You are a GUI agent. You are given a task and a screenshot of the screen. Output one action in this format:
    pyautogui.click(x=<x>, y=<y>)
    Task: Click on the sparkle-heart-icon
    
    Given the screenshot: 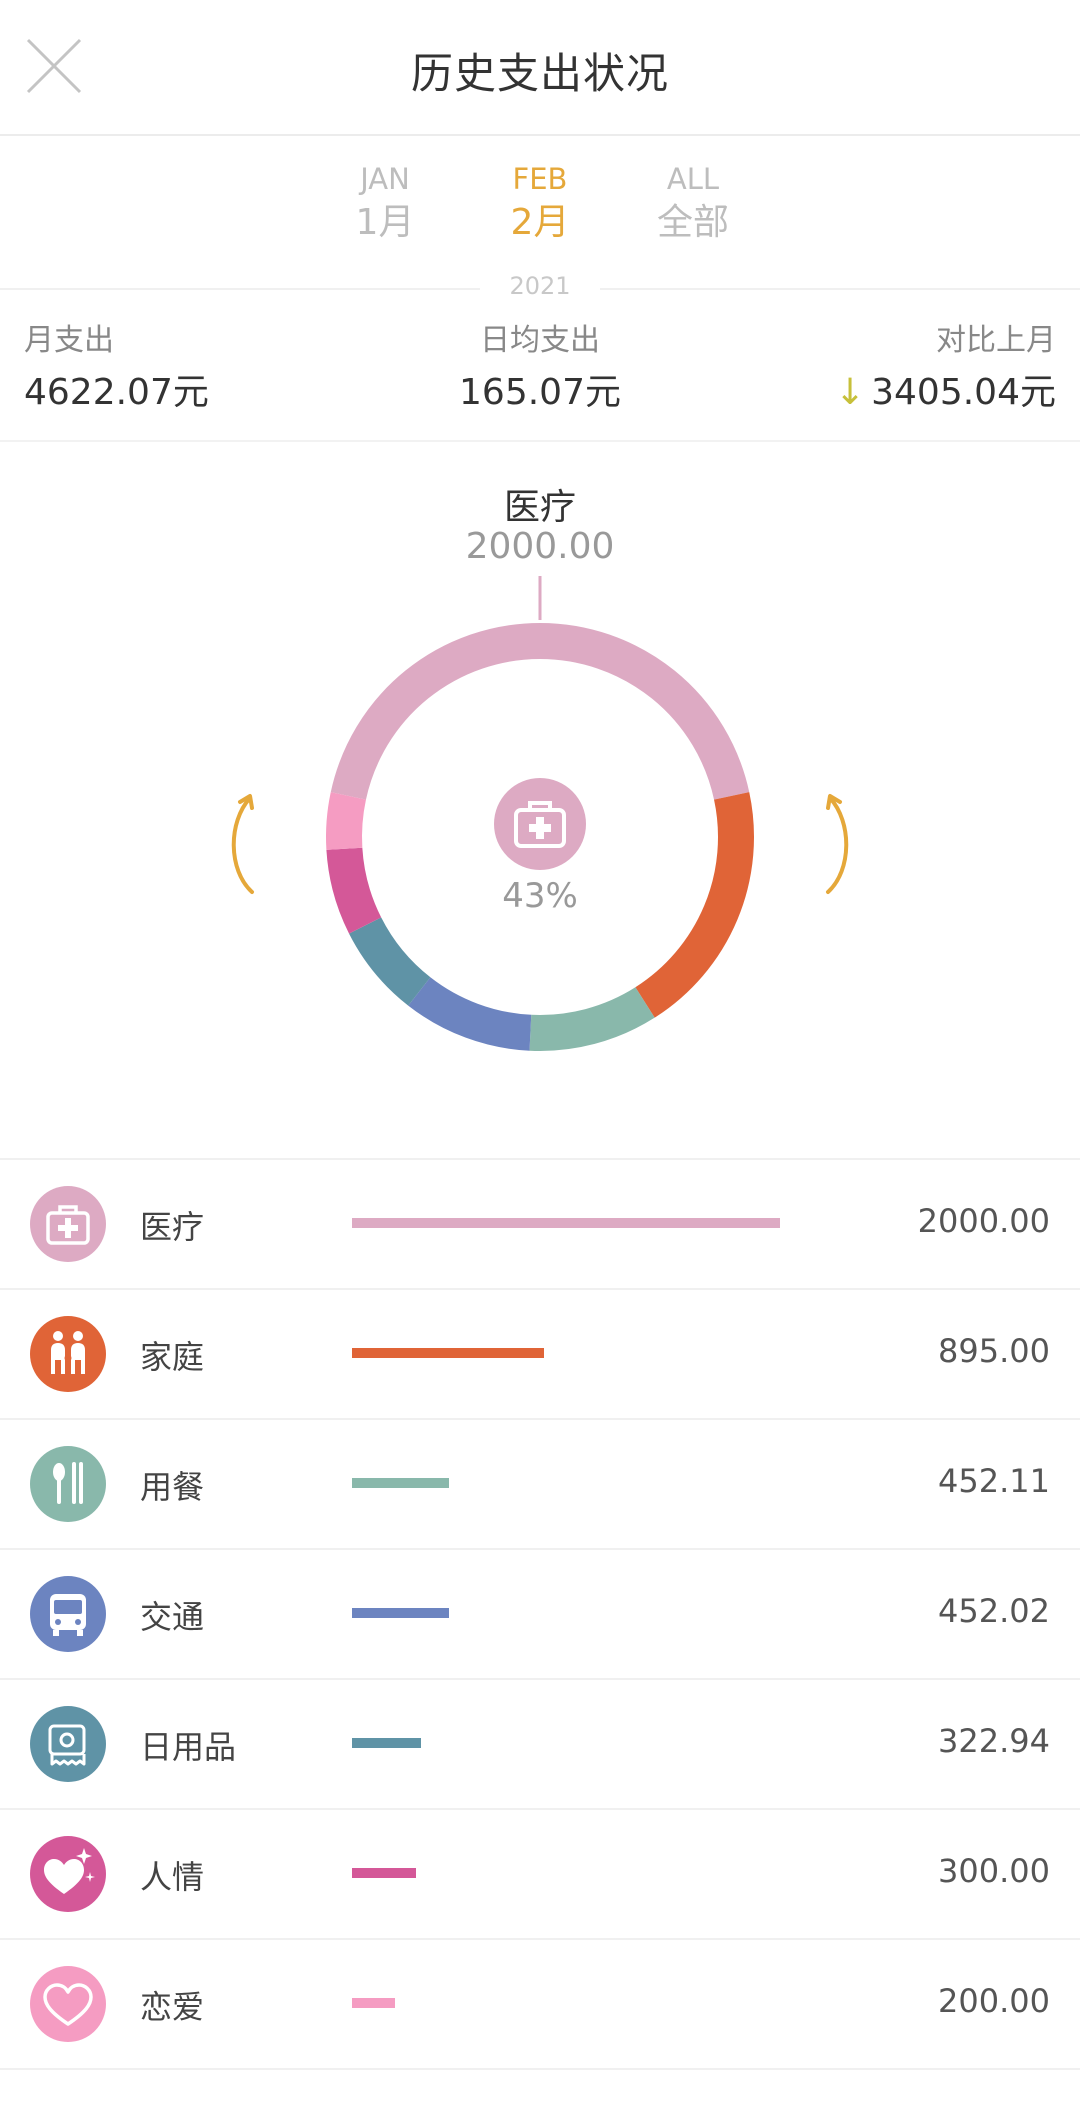 What is the action you would take?
    pyautogui.click(x=68, y=1874)
    